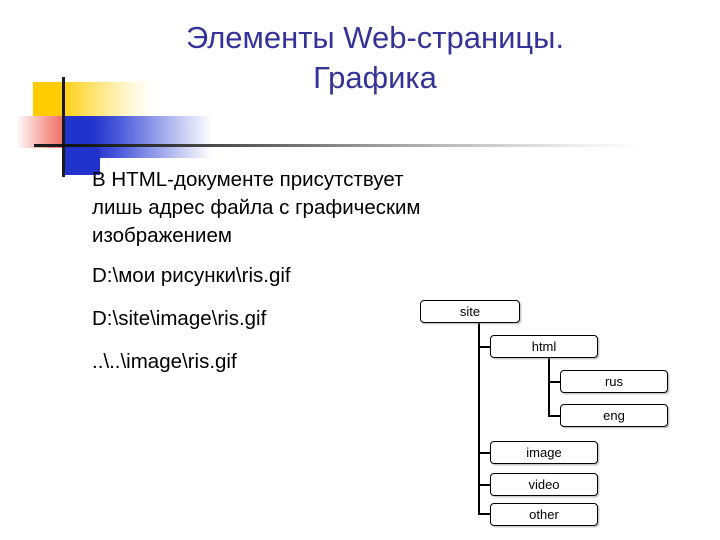 This screenshot has width=720, height=540. I want to click on decoration-vertical-line, so click(63, 127).